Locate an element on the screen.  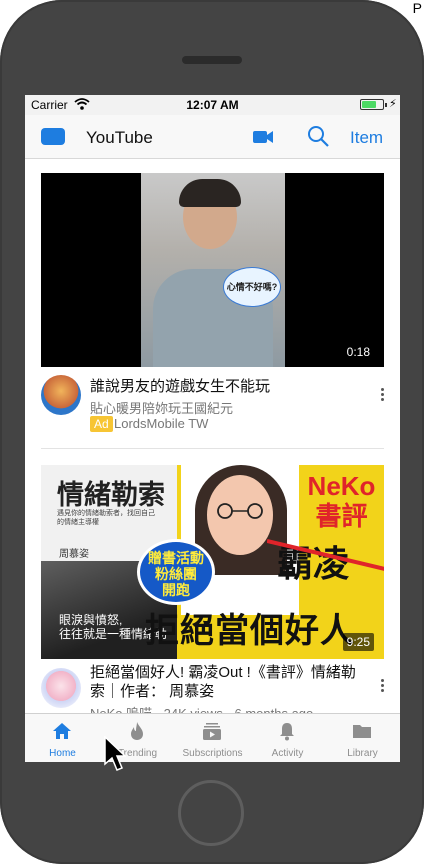
home-button is located at coordinates (211, 813).